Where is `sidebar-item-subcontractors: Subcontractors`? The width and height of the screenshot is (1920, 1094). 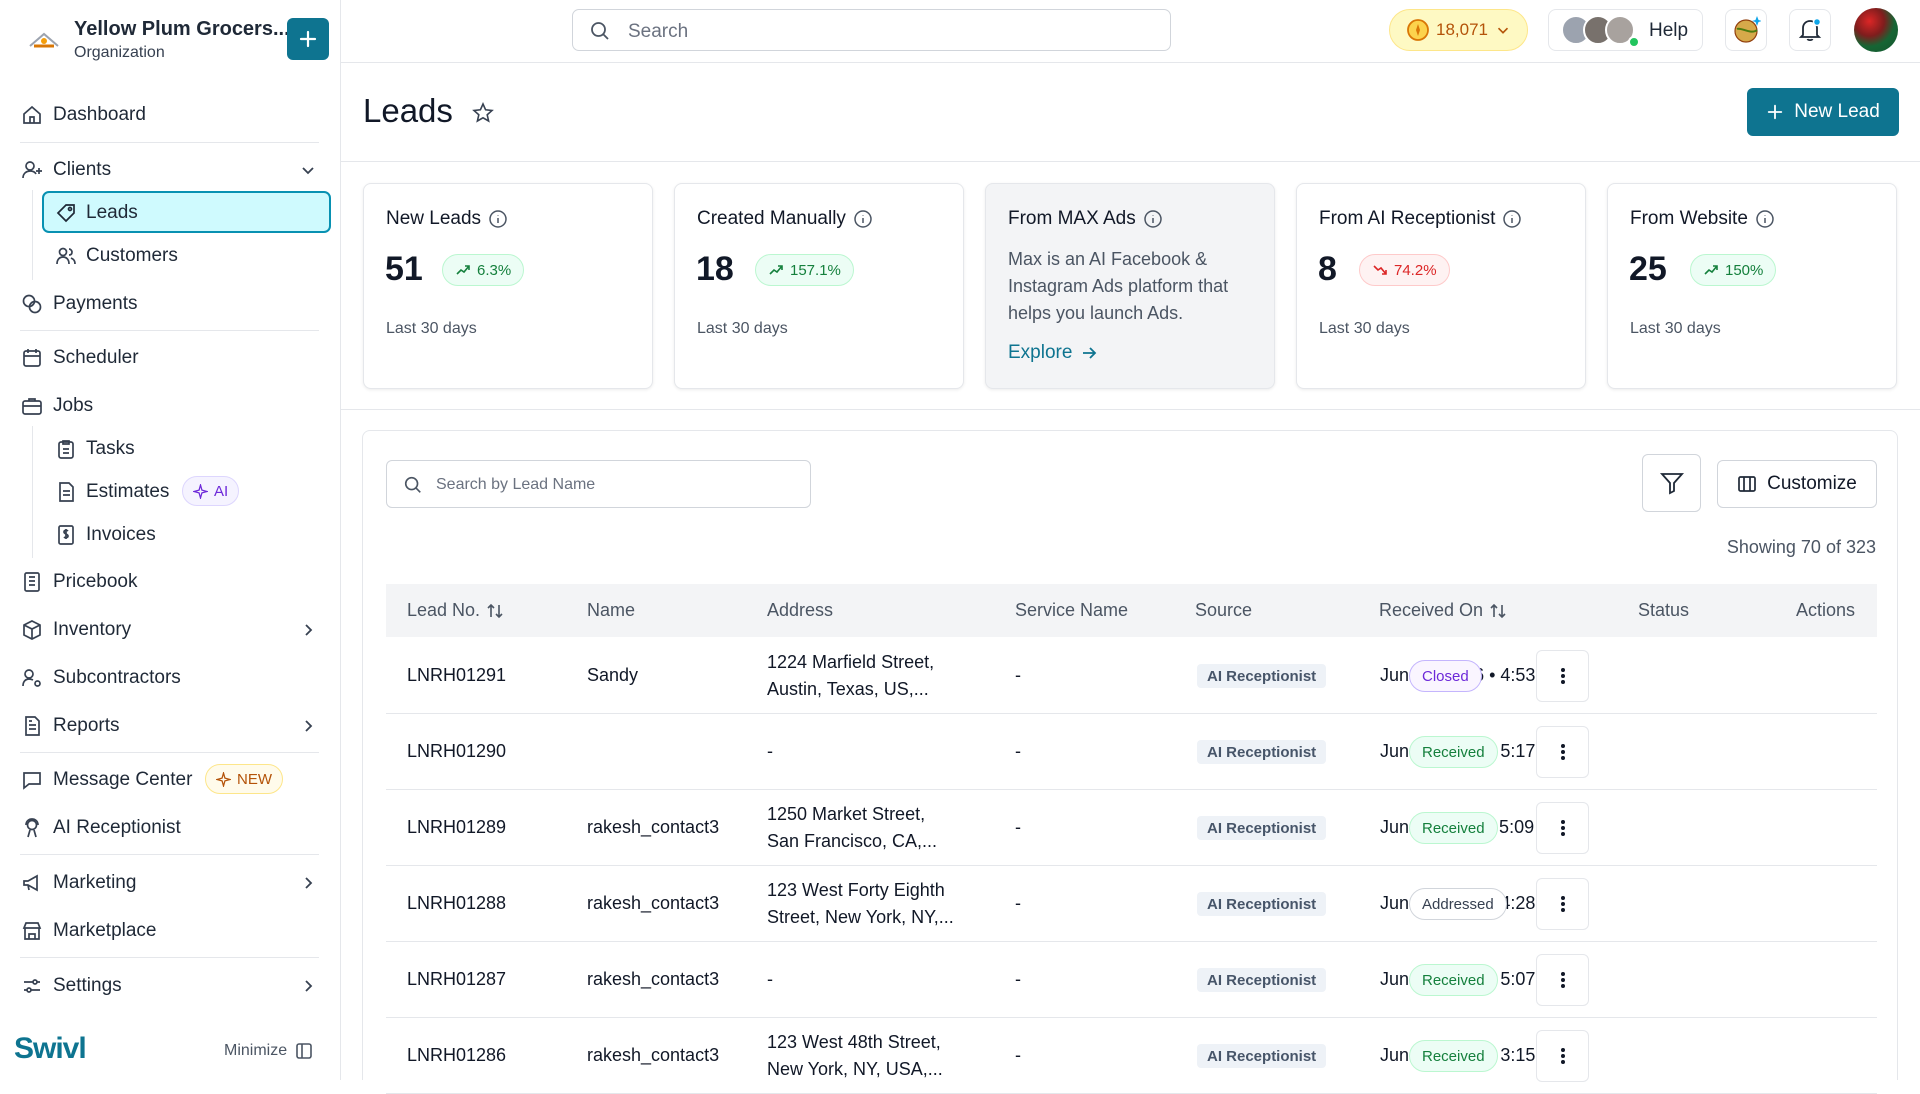 sidebar-item-subcontractors: Subcontractors is located at coordinates (170, 677).